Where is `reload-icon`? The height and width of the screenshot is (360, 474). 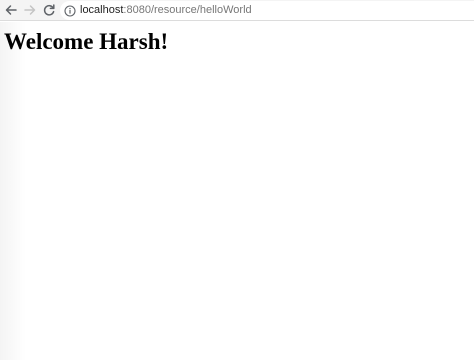
reload-icon is located at coordinates (49, 10).